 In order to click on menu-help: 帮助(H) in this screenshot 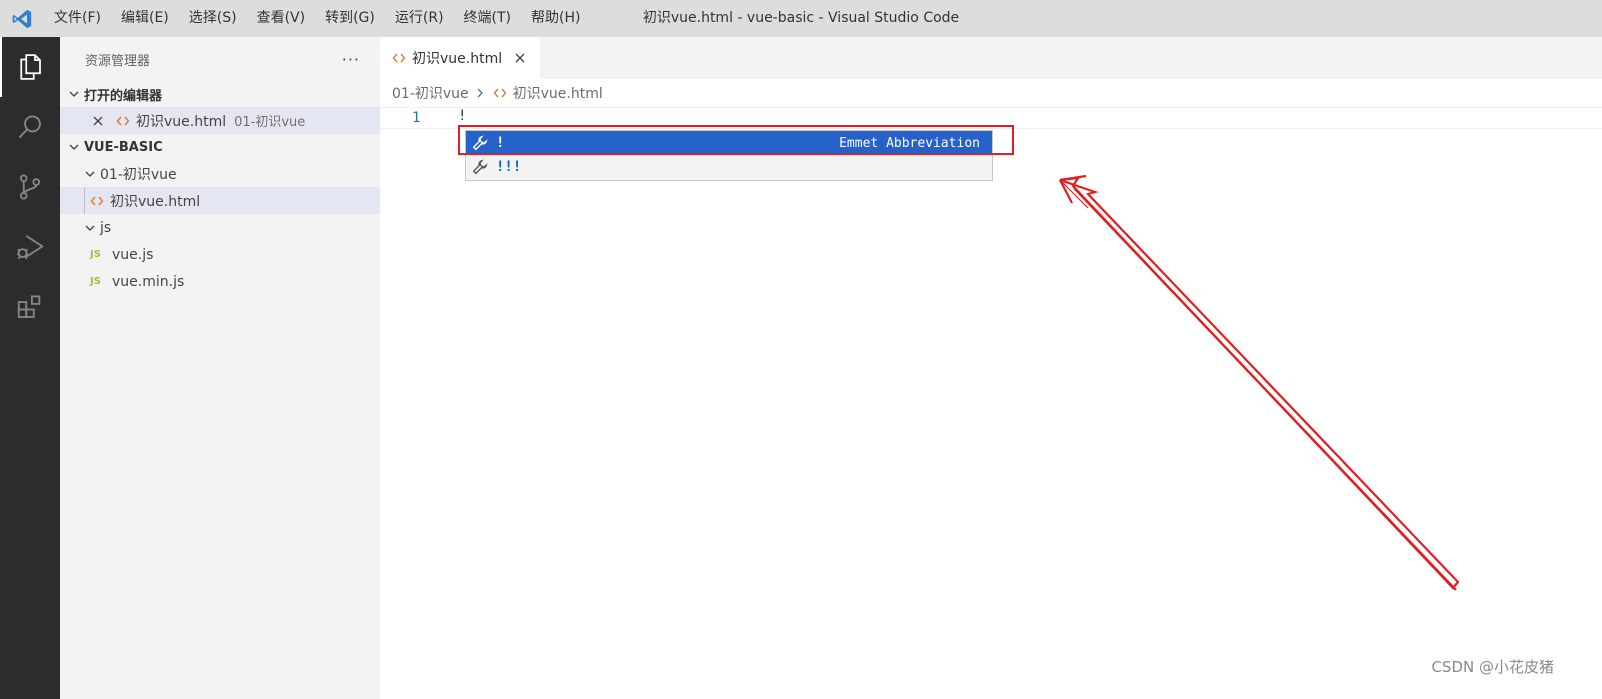, I will do `click(555, 18)`.